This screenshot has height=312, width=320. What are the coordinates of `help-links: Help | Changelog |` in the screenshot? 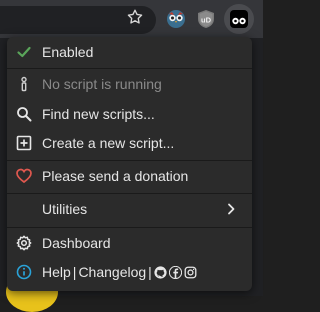 It's located at (119, 272).